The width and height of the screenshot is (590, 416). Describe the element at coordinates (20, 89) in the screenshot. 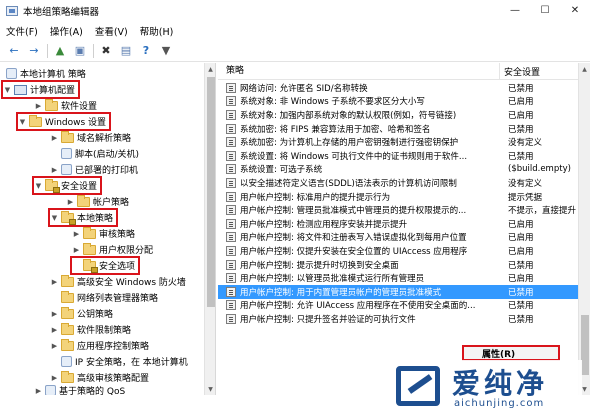

I see `computer-icon` at that location.